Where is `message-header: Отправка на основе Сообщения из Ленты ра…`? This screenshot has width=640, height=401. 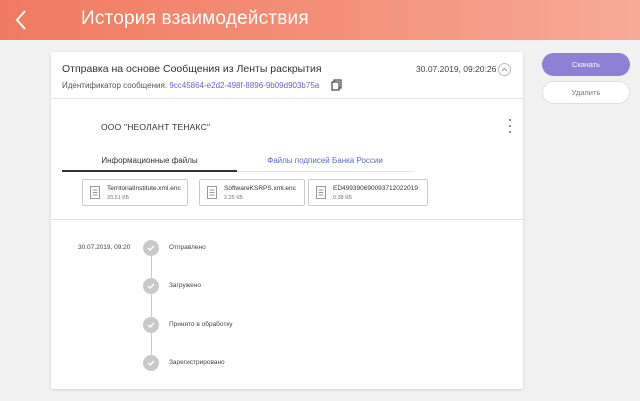 message-header: Отправка на основе Сообщения из Ленты ра… is located at coordinates (287, 75).